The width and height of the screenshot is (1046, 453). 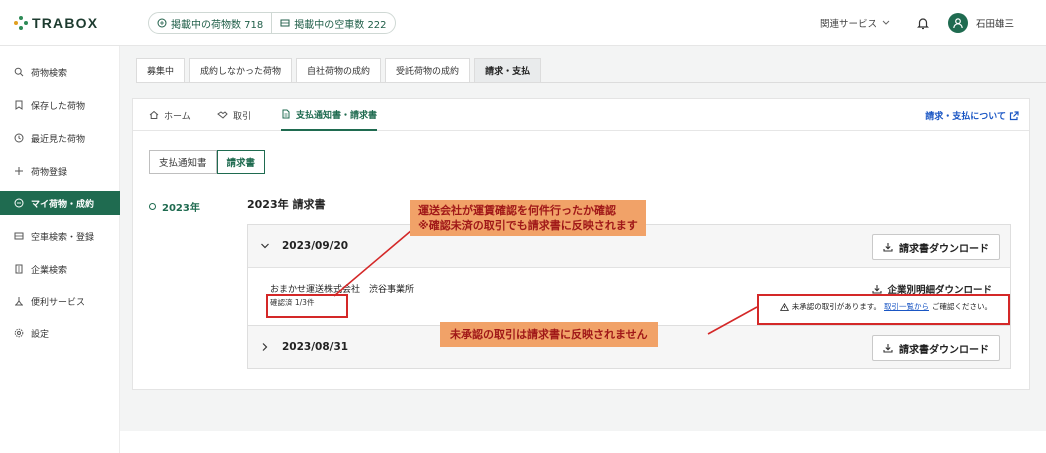 I want to click on truck-count: 掲載中の空車数 222, so click(x=332, y=23).